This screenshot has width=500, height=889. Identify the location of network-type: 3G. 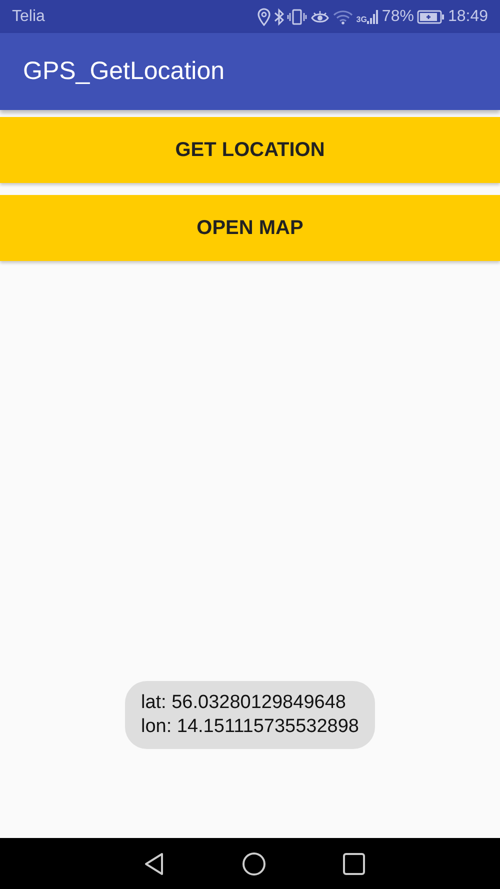
(361, 19).